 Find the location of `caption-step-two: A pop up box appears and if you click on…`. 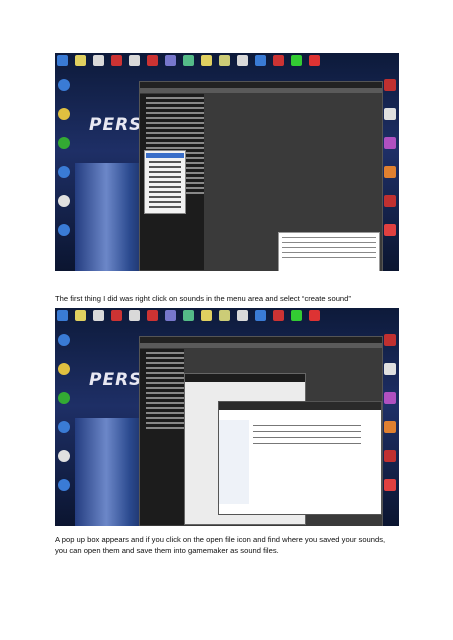

caption-step-two: A pop up box appears and if you click on… is located at coordinates (227, 545).